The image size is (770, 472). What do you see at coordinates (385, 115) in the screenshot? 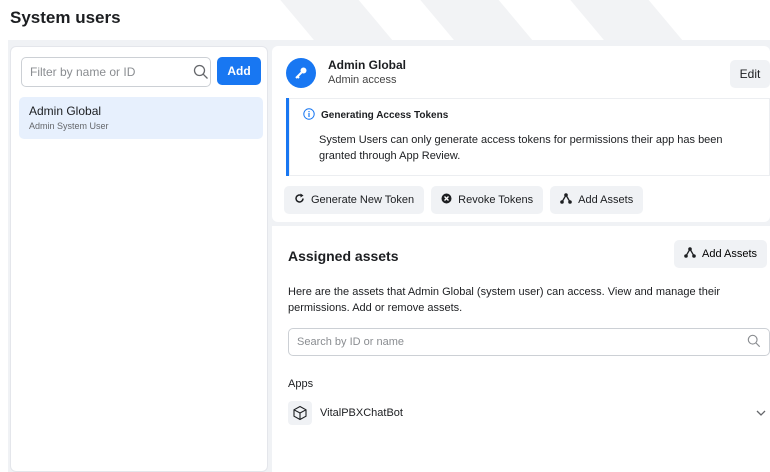
I see `notice-title: Generating Access Tokens` at bounding box center [385, 115].